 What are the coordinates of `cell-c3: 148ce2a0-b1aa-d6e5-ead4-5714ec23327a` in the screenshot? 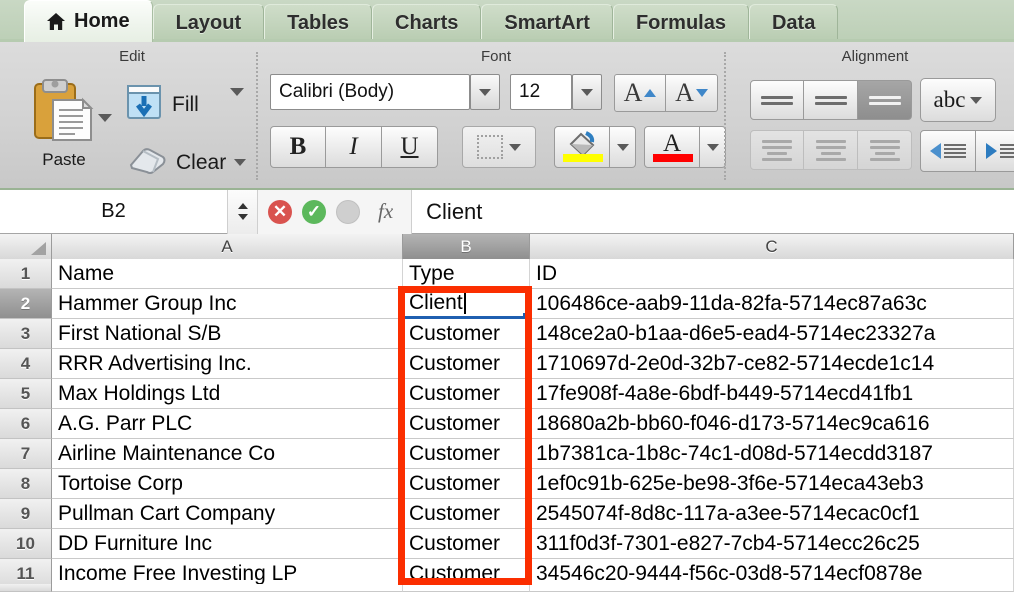 It's located at (772, 334).